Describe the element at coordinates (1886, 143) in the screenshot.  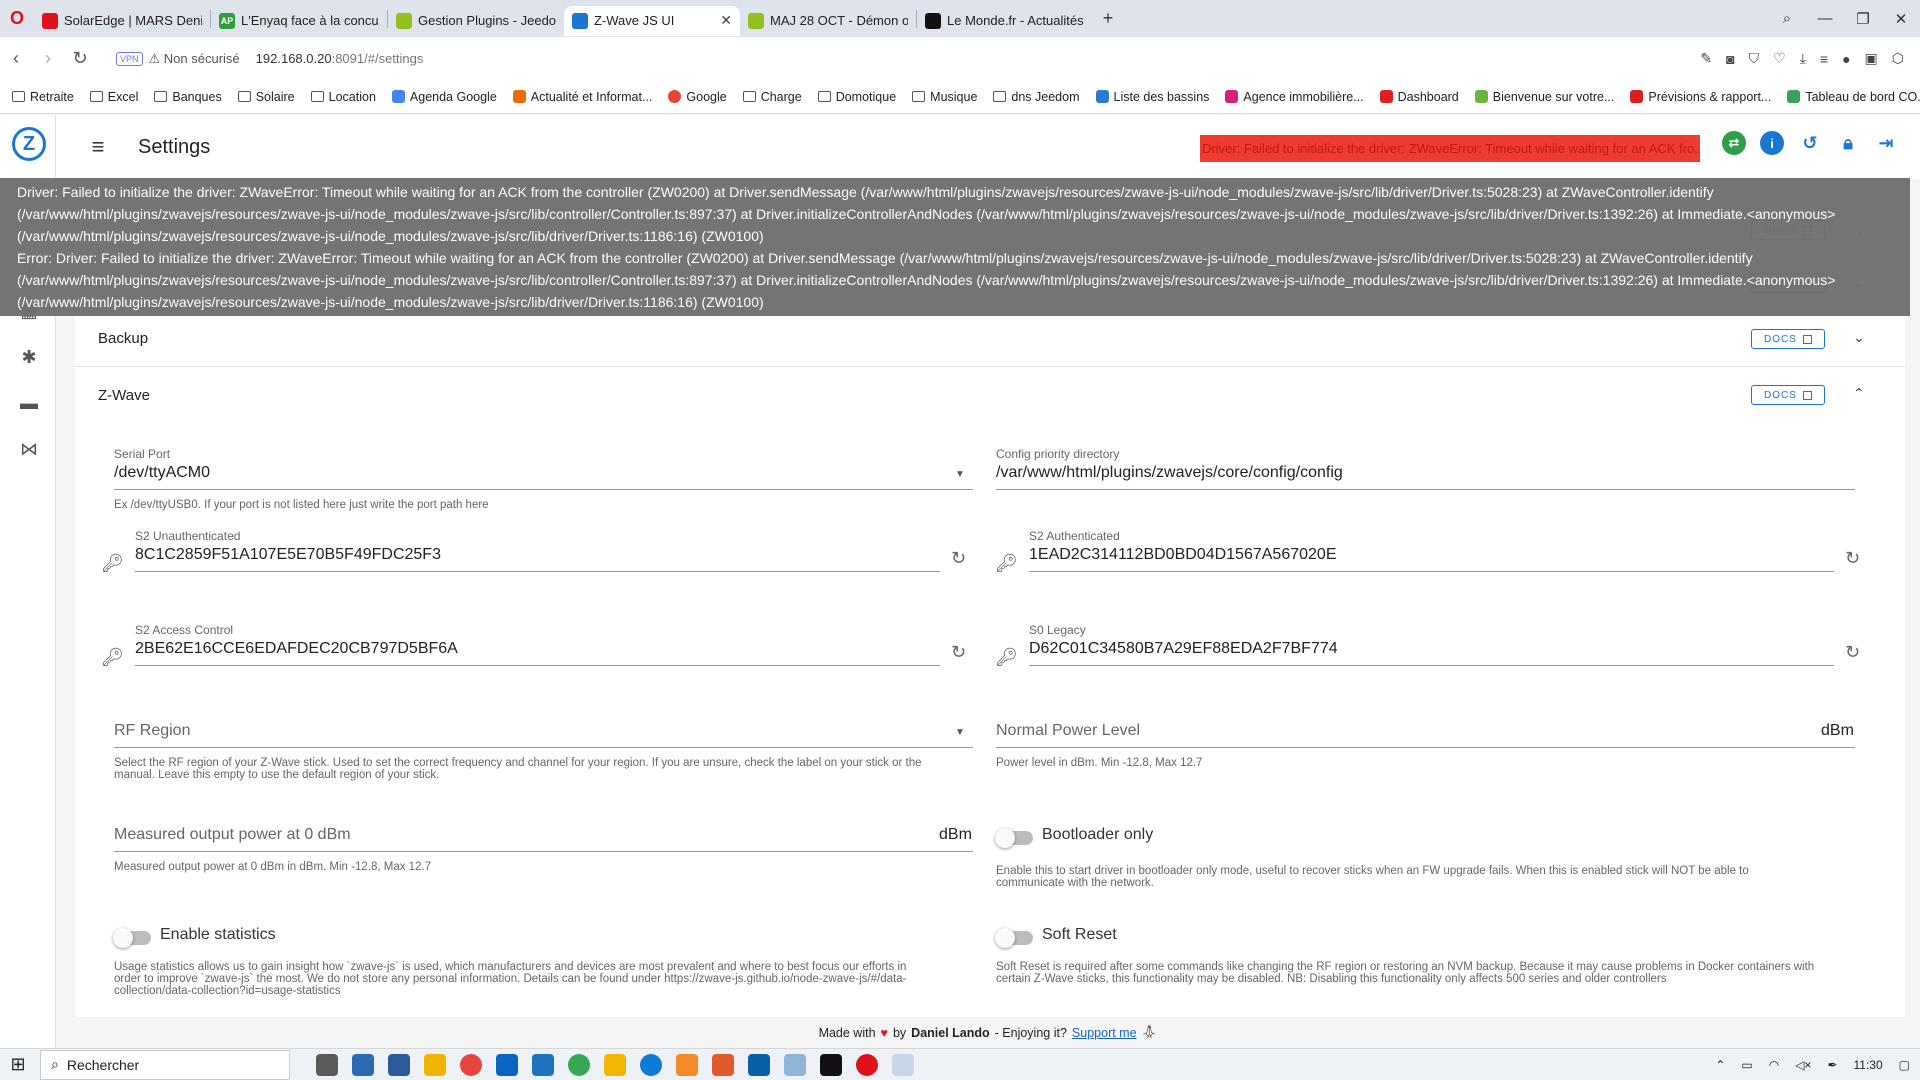
I see `logout-icon: ⇥` at that location.